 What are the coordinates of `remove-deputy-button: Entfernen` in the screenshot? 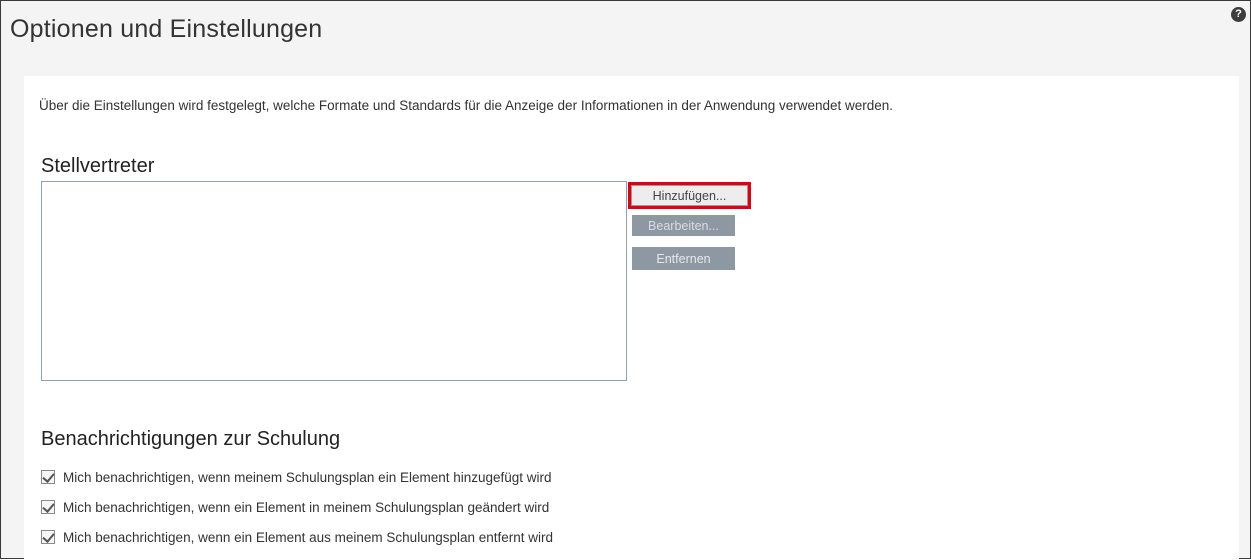 It's located at (683, 258).